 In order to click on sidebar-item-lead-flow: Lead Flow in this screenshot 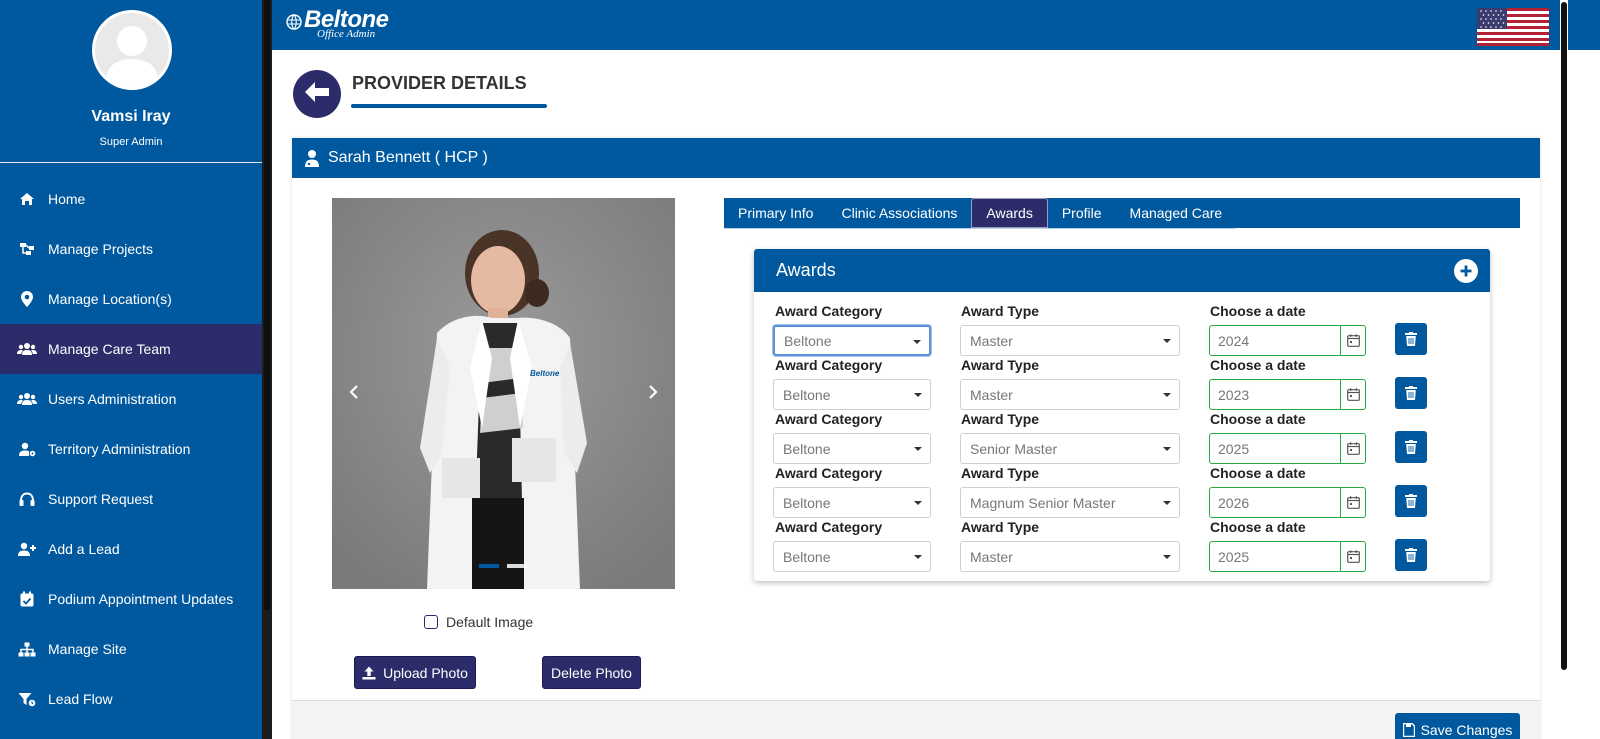, I will do `click(131, 699)`.